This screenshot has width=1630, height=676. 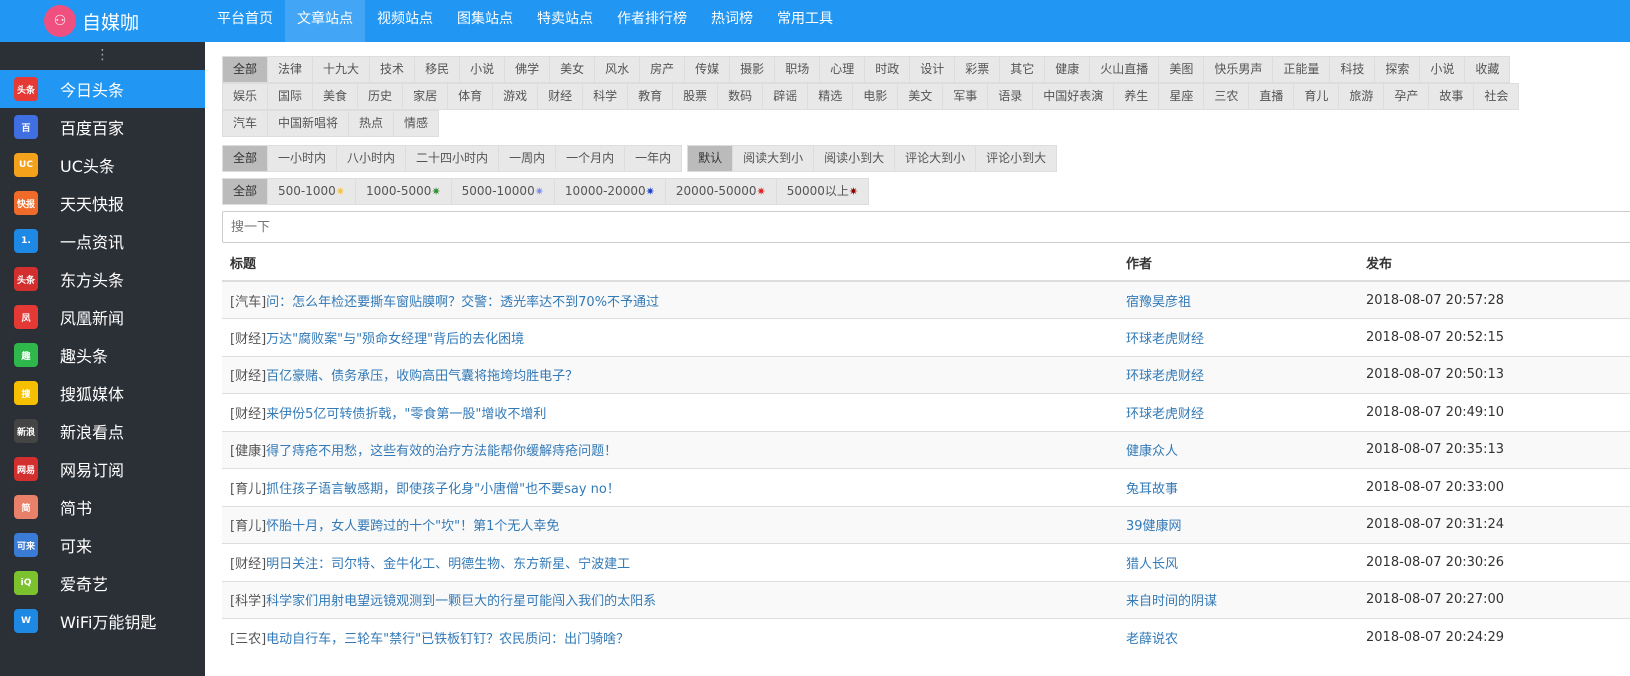 What do you see at coordinates (774, 158) in the screenshot?
I see `sort-filter-button: 阅读大到小` at bounding box center [774, 158].